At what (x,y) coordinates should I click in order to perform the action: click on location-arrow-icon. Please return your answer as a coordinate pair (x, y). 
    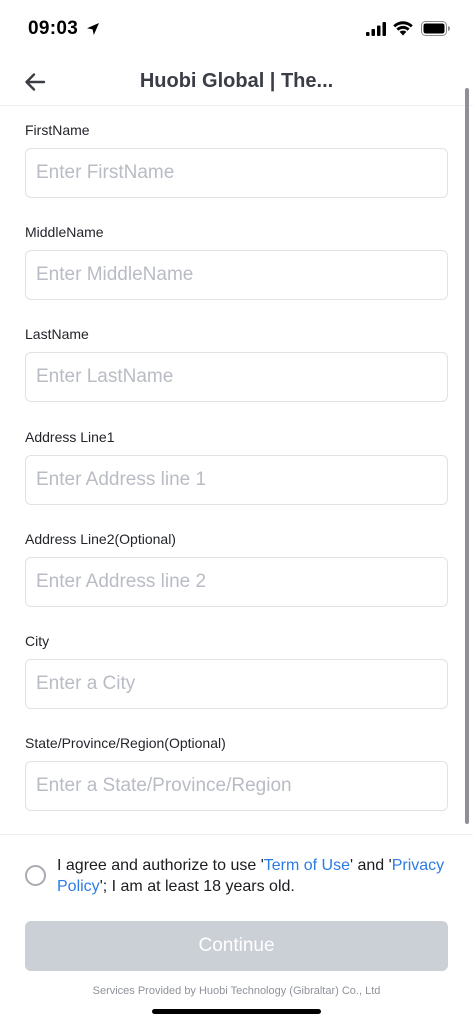
    Looking at the image, I should click on (93, 29).